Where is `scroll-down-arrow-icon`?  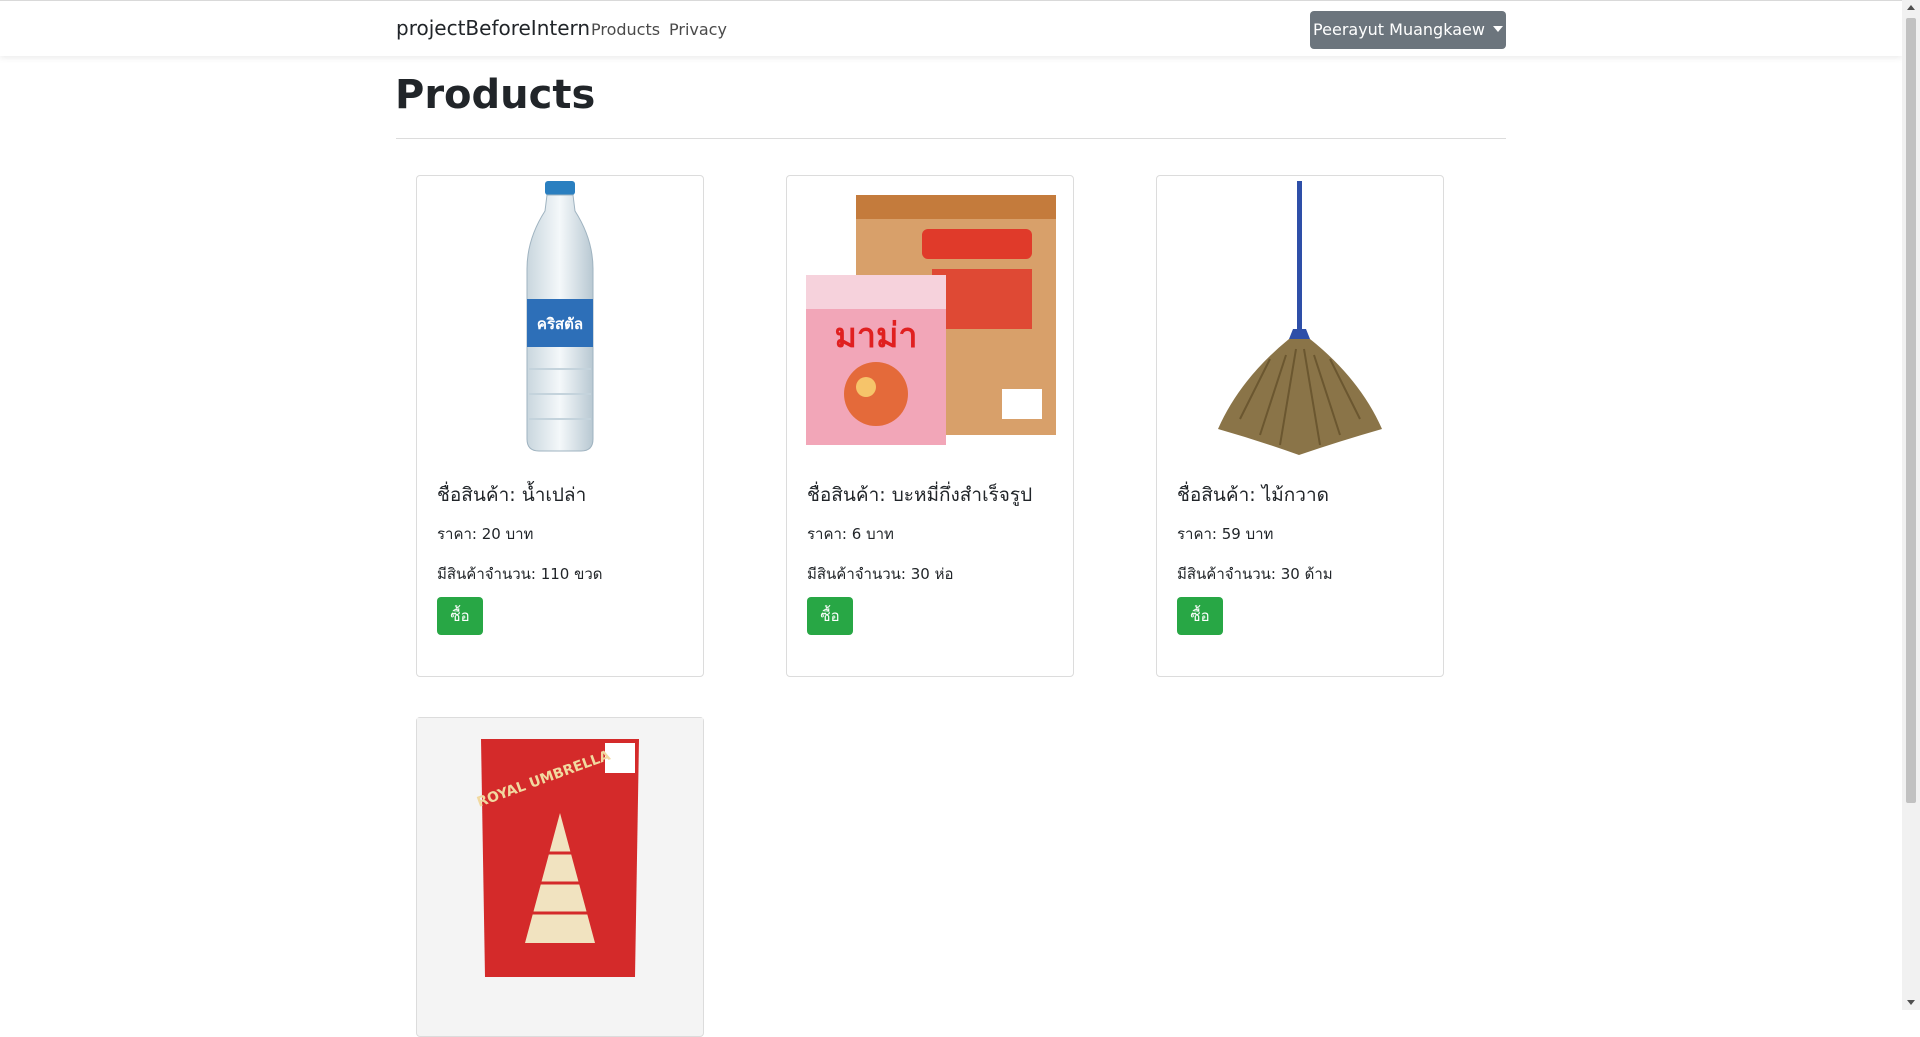
scroll-down-arrow-icon is located at coordinates (1911, 1002).